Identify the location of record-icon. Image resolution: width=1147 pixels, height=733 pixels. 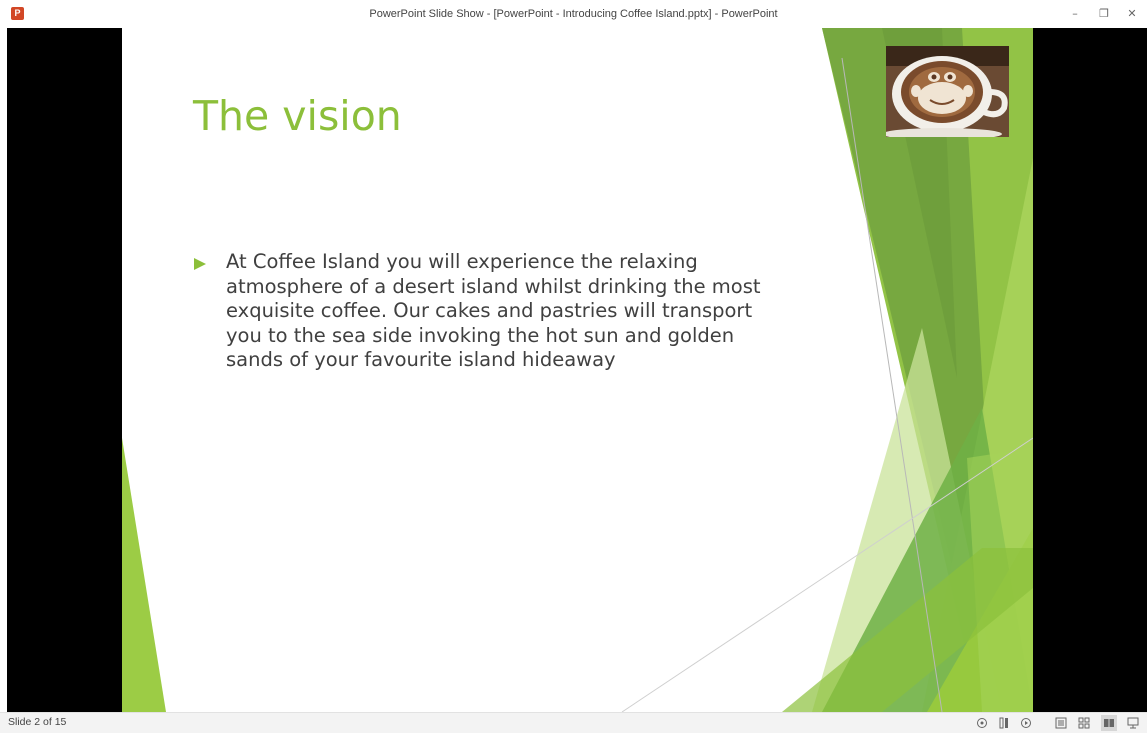
(1026, 723).